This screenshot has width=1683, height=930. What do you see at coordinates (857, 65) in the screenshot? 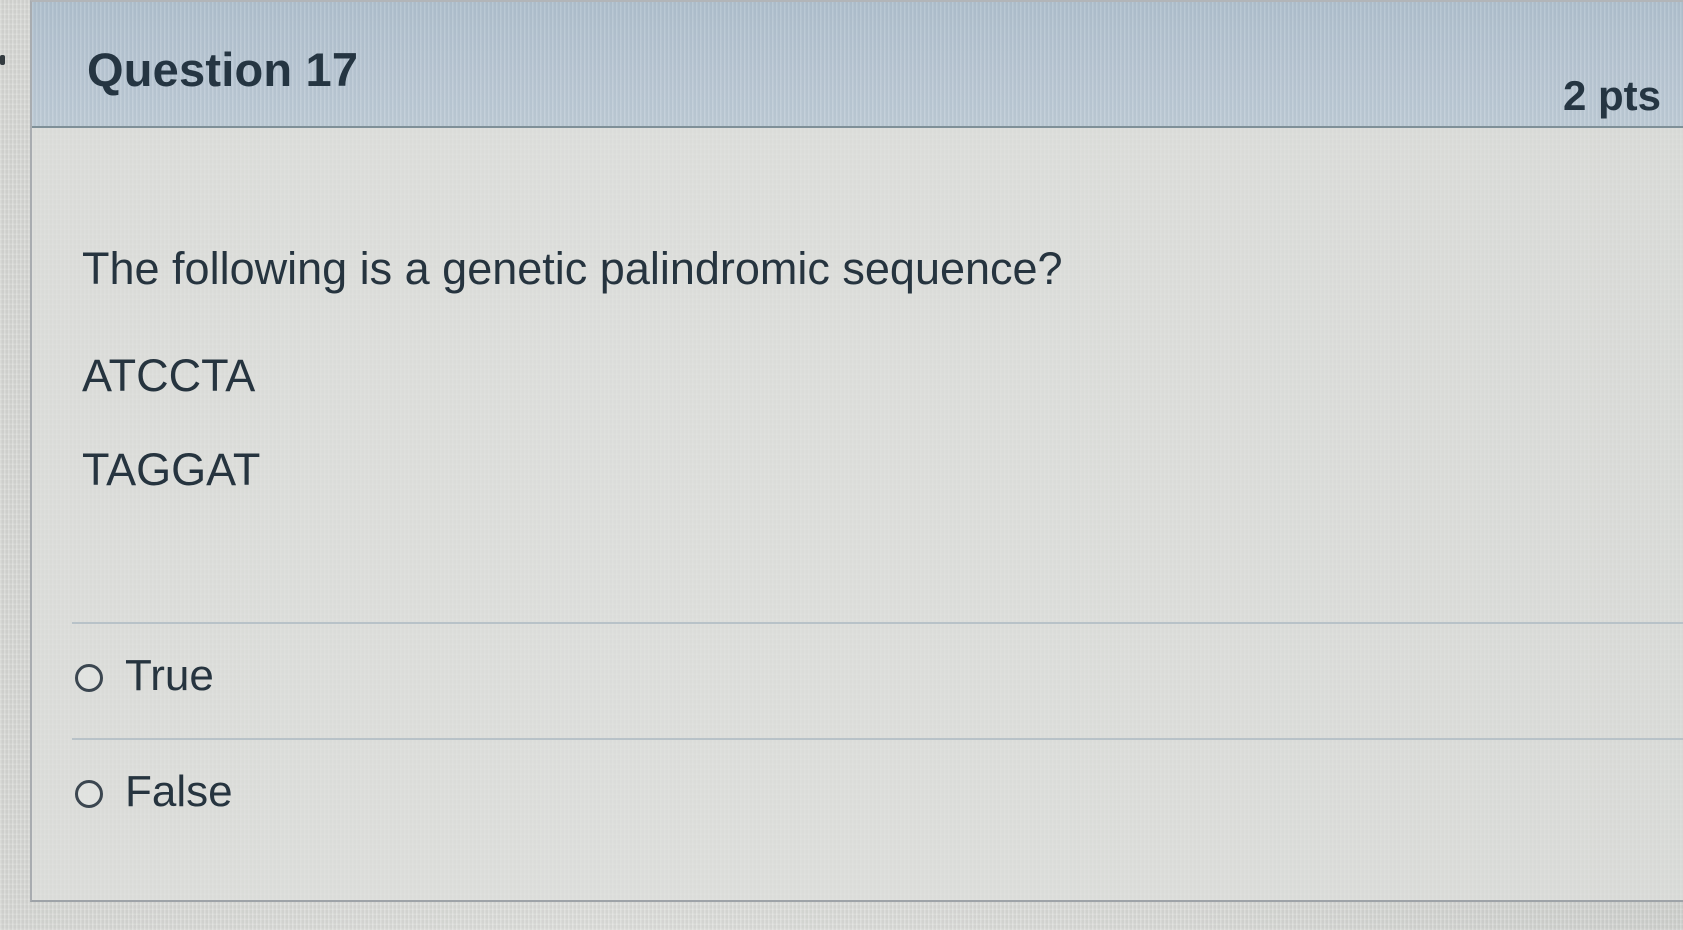
I see `question-header: Question 17 2 pts` at bounding box center [857, 65].